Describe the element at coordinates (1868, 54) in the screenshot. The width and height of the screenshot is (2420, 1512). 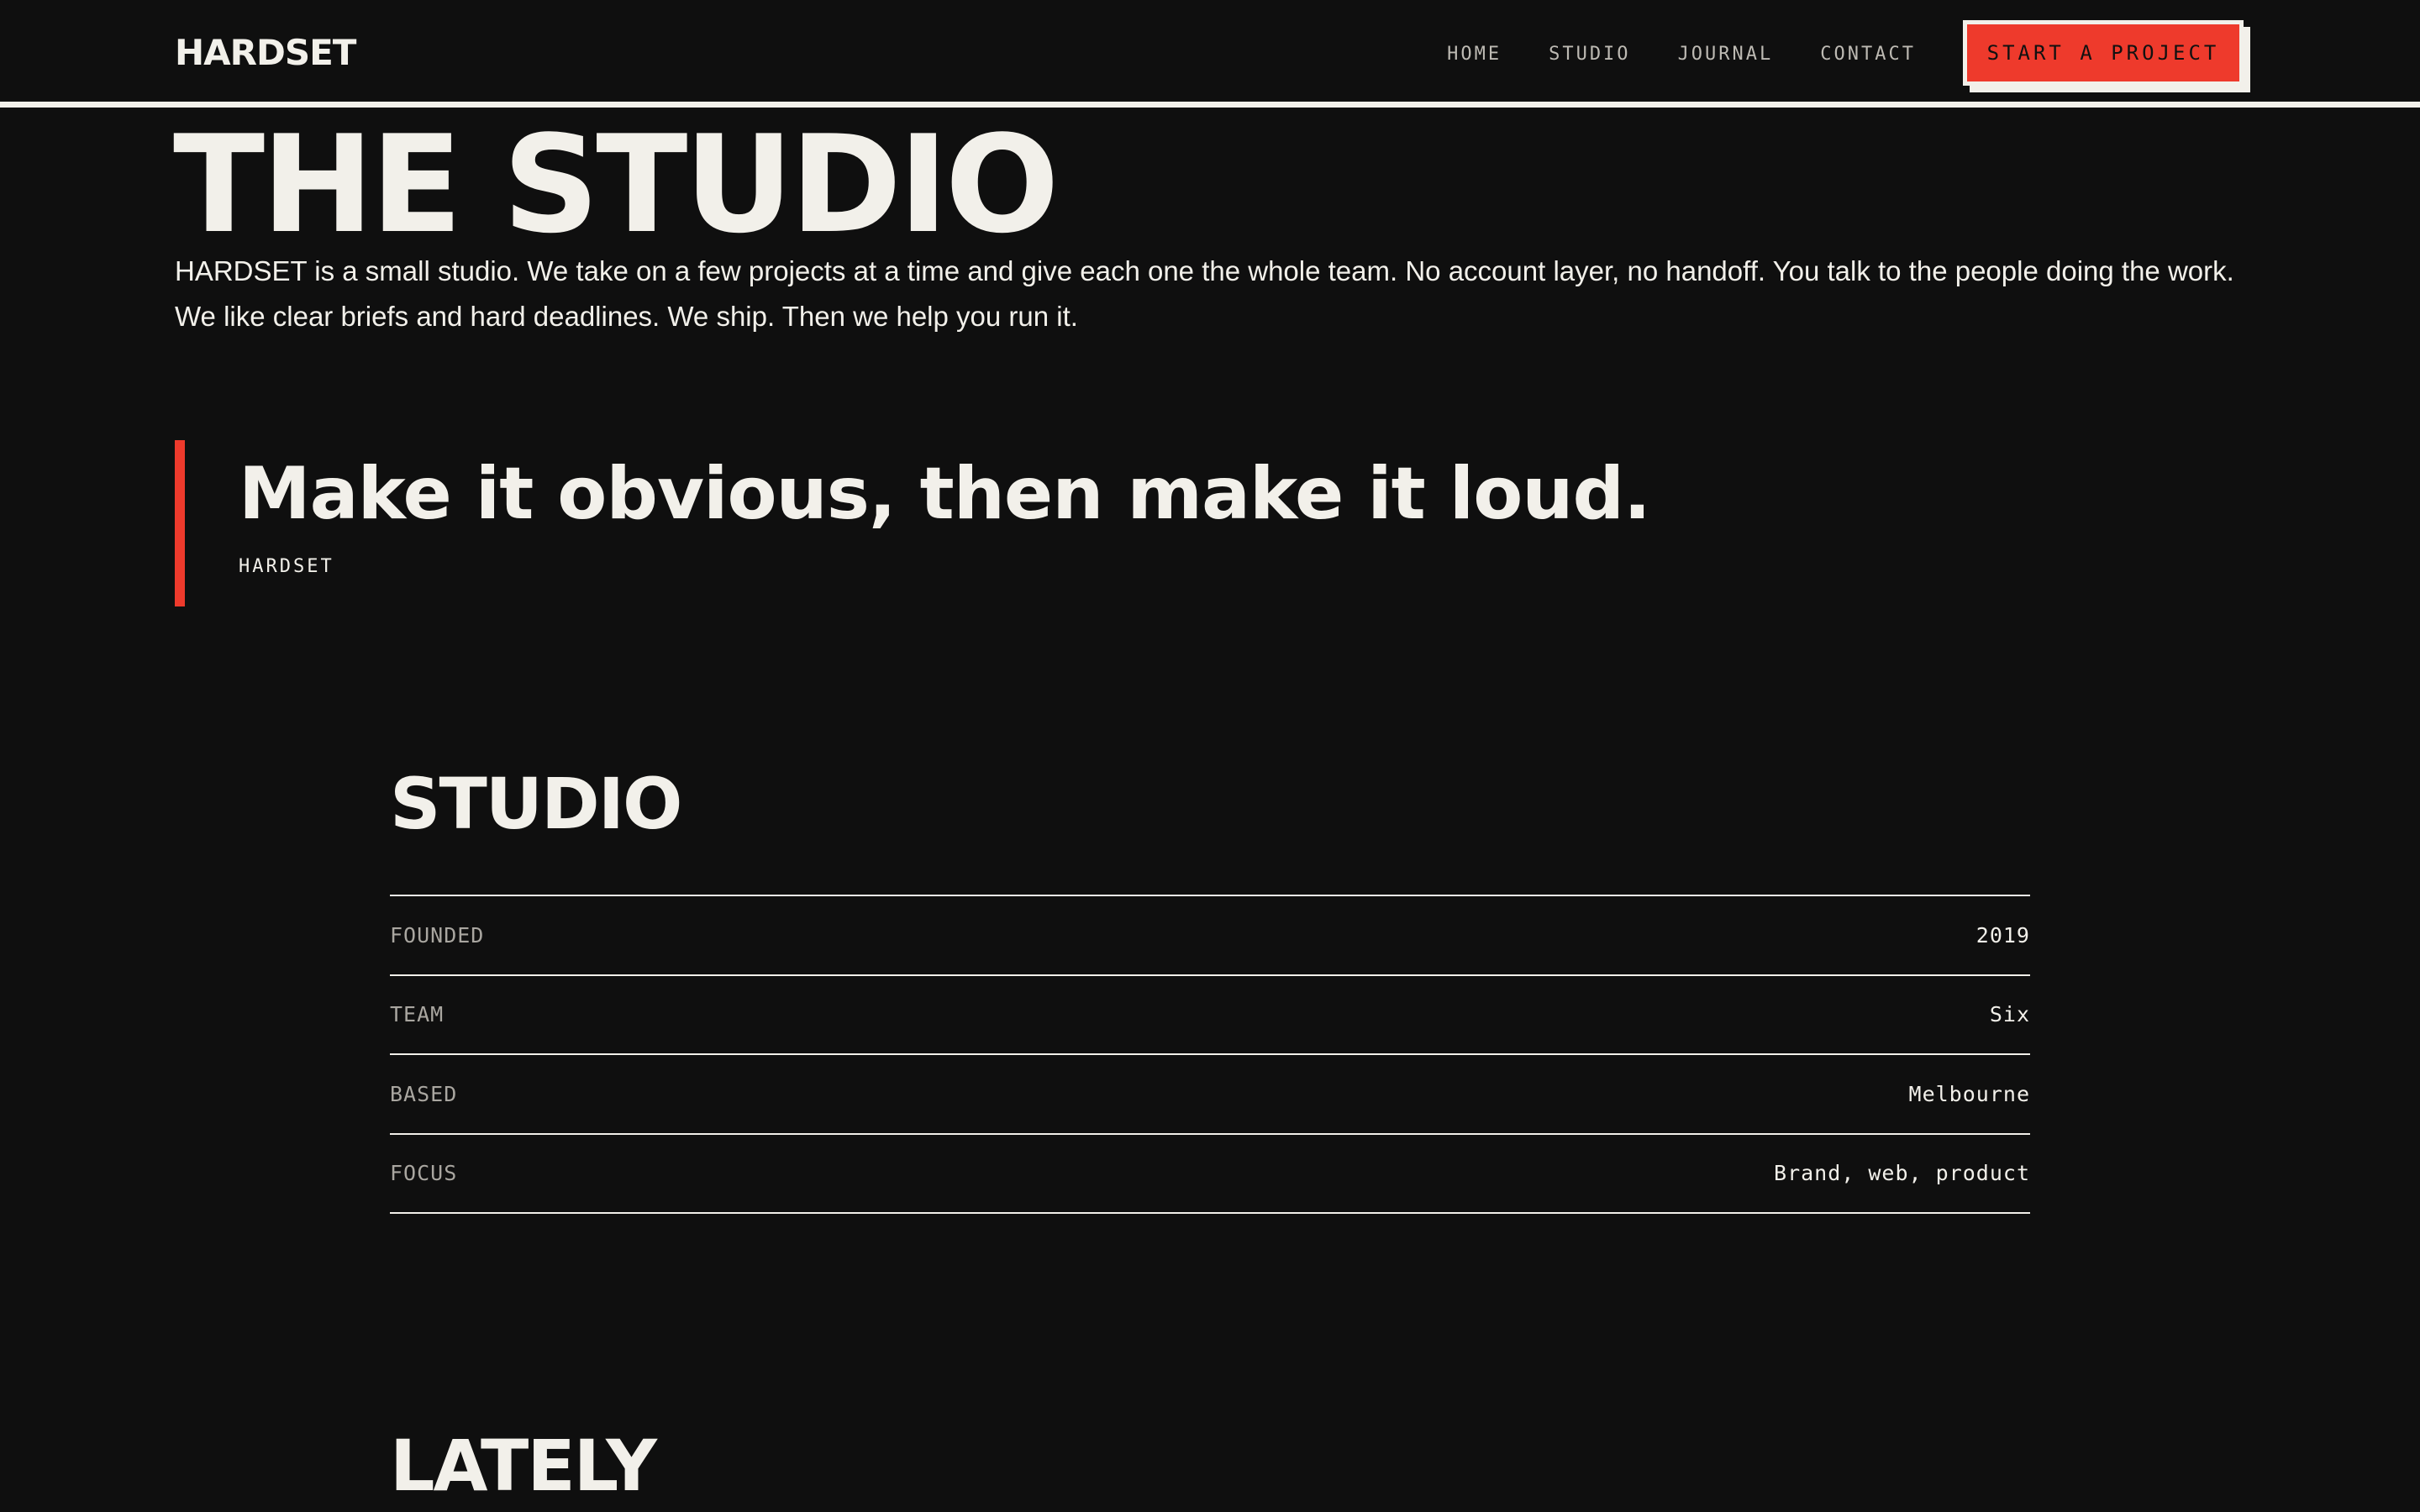
I see `nav-link-contact: CONTACT` at that location.